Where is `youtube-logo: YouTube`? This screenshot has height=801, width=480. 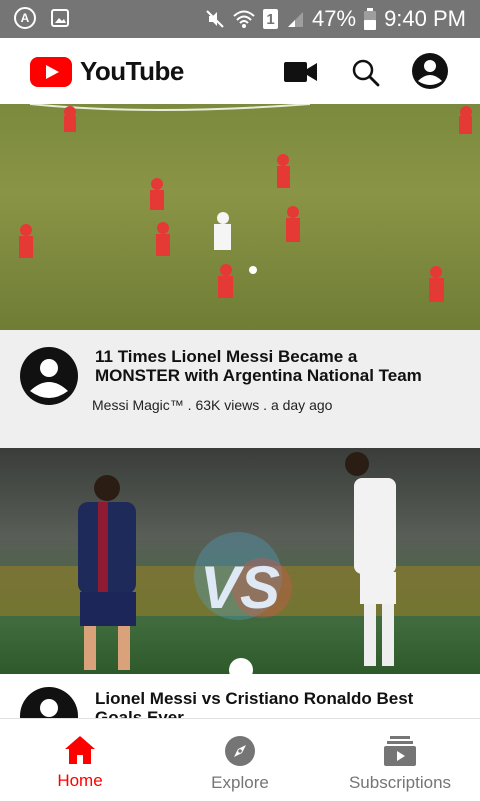
youtube-logo: YouTube is located at coordinates (107, 71).